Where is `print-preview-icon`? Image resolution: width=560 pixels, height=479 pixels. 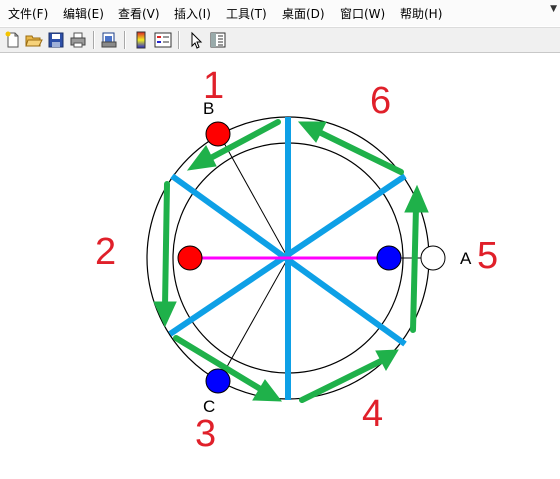 print-preview-icon is located at coordinates (109, 40).